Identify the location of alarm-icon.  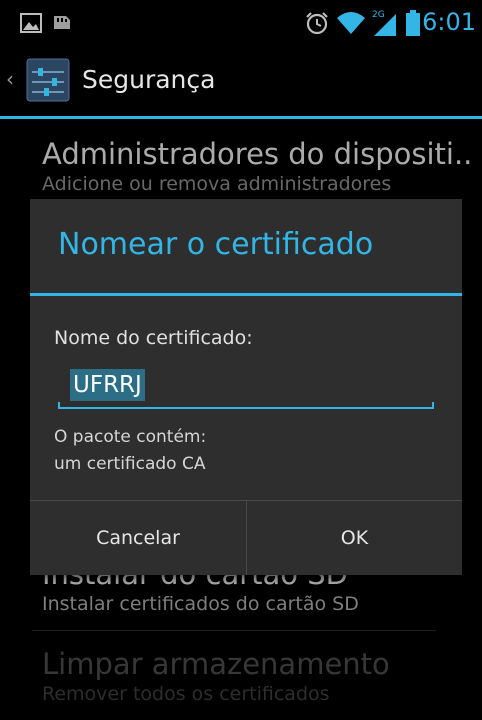
(317, 25).